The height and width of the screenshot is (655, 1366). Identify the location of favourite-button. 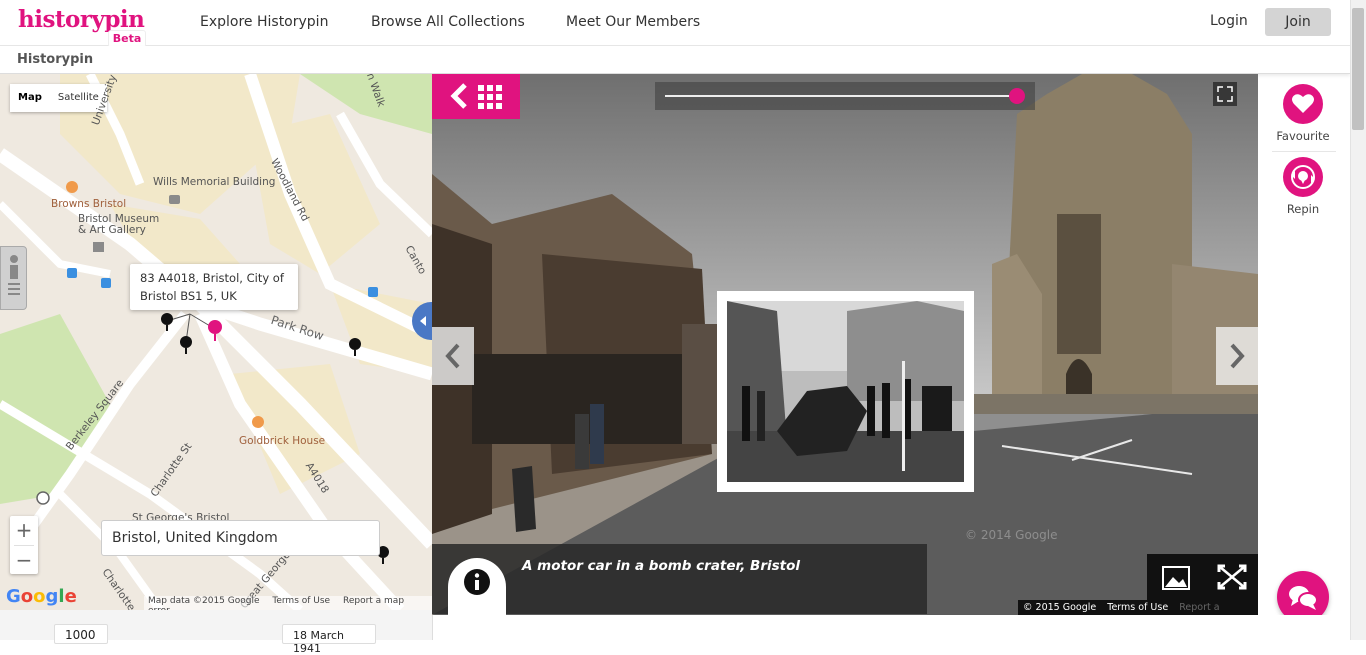
(1303, 104).